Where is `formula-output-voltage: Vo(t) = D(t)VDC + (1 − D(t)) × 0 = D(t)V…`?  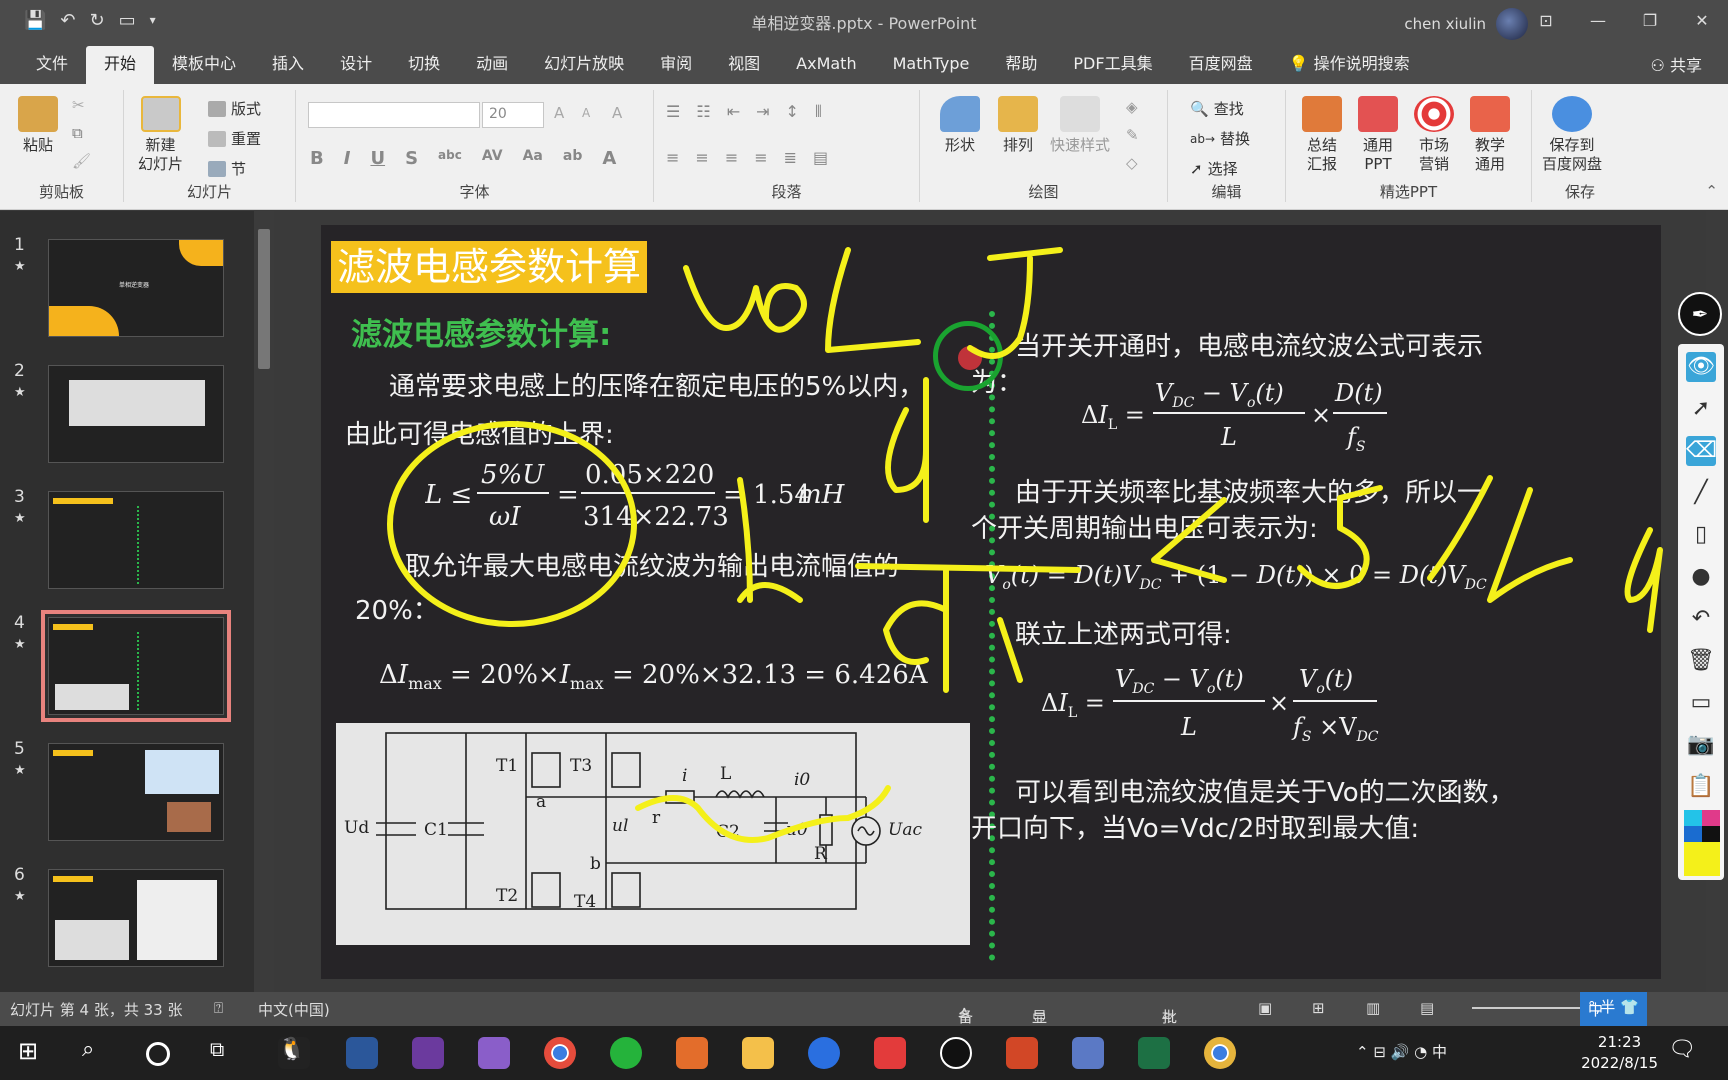 formula-output-voltage: Vo(t) = D(t)VDC + (1 − D(t)) × 0 = D(t)V… is located at coordinates (1305, 577).